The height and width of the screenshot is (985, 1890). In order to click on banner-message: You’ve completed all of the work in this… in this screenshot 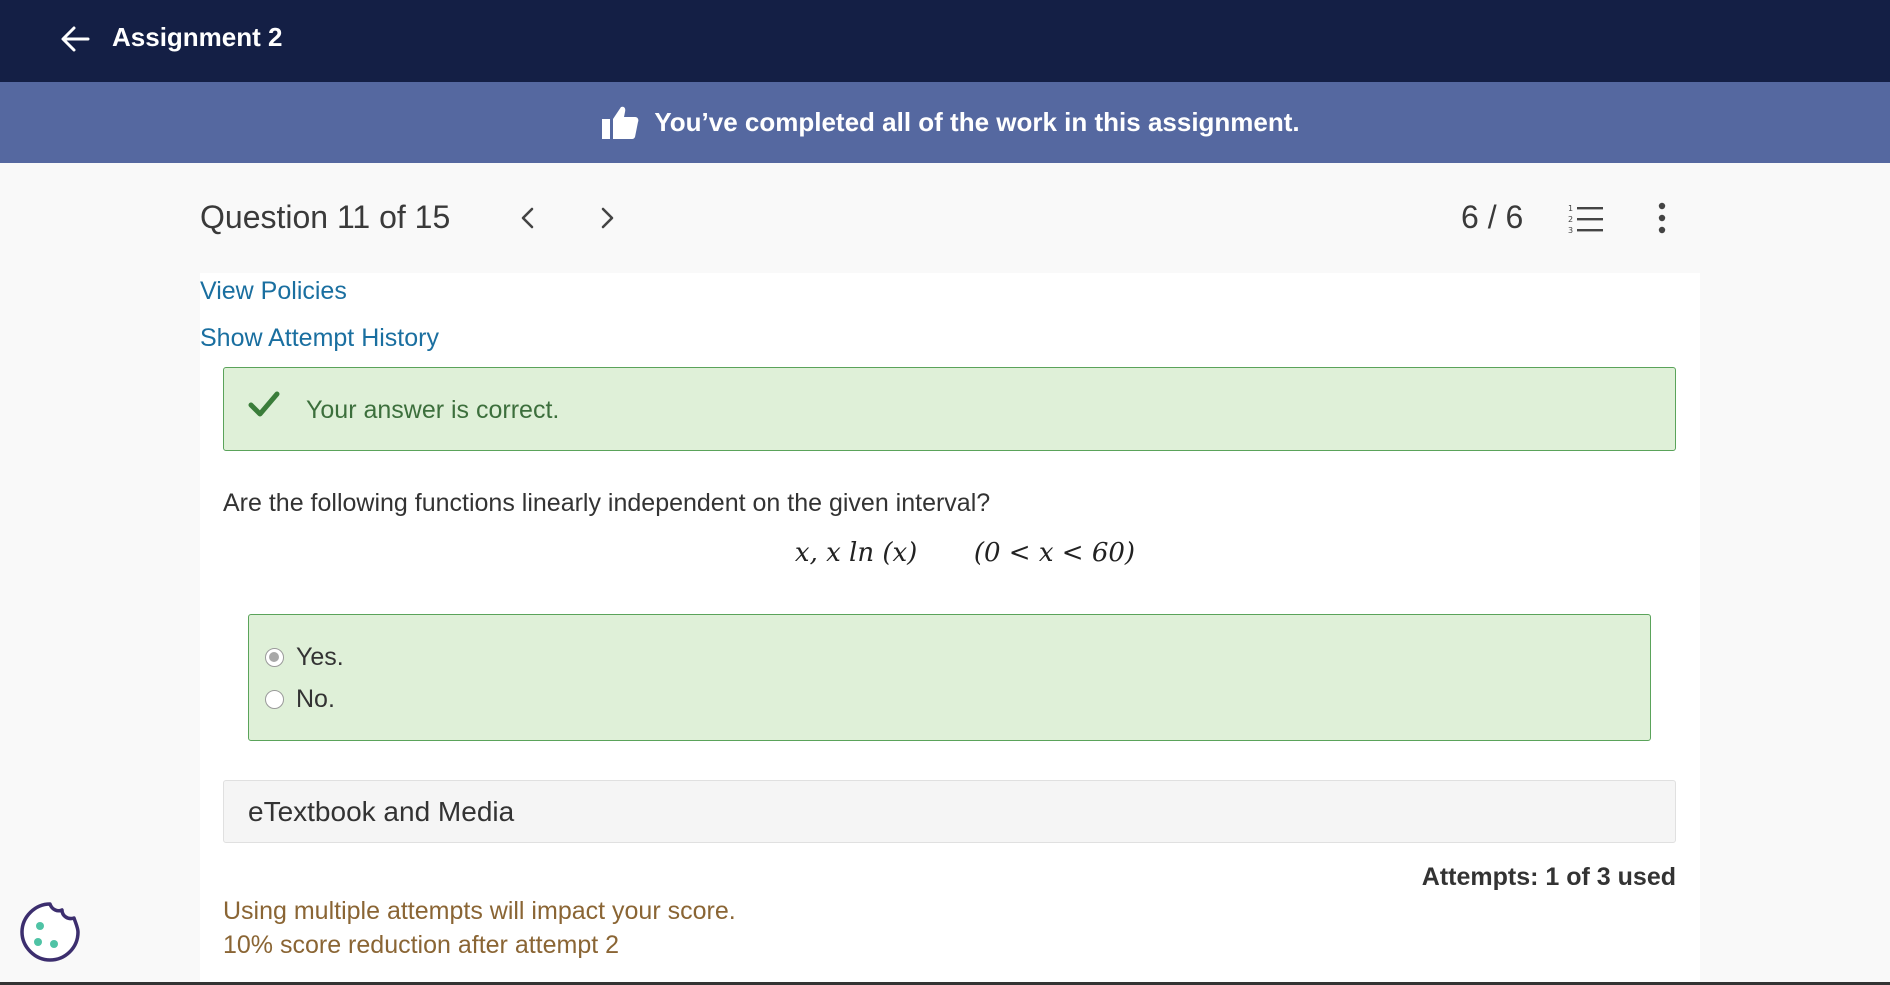, I will do `click(977, 122)`.